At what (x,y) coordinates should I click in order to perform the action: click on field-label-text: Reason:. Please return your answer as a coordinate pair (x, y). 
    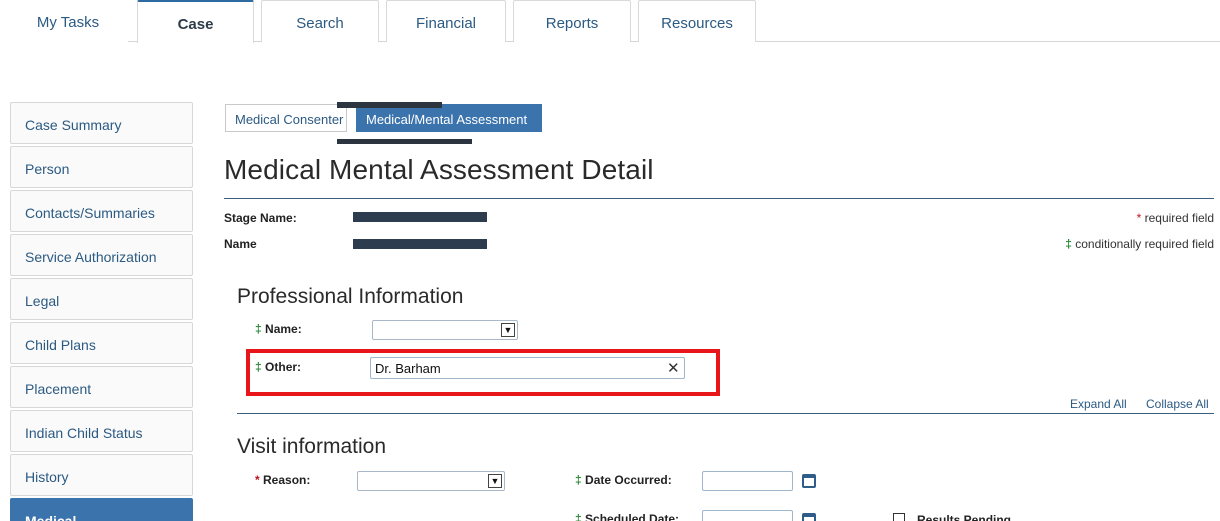
    Looking at the image, I should click on (287, 480).